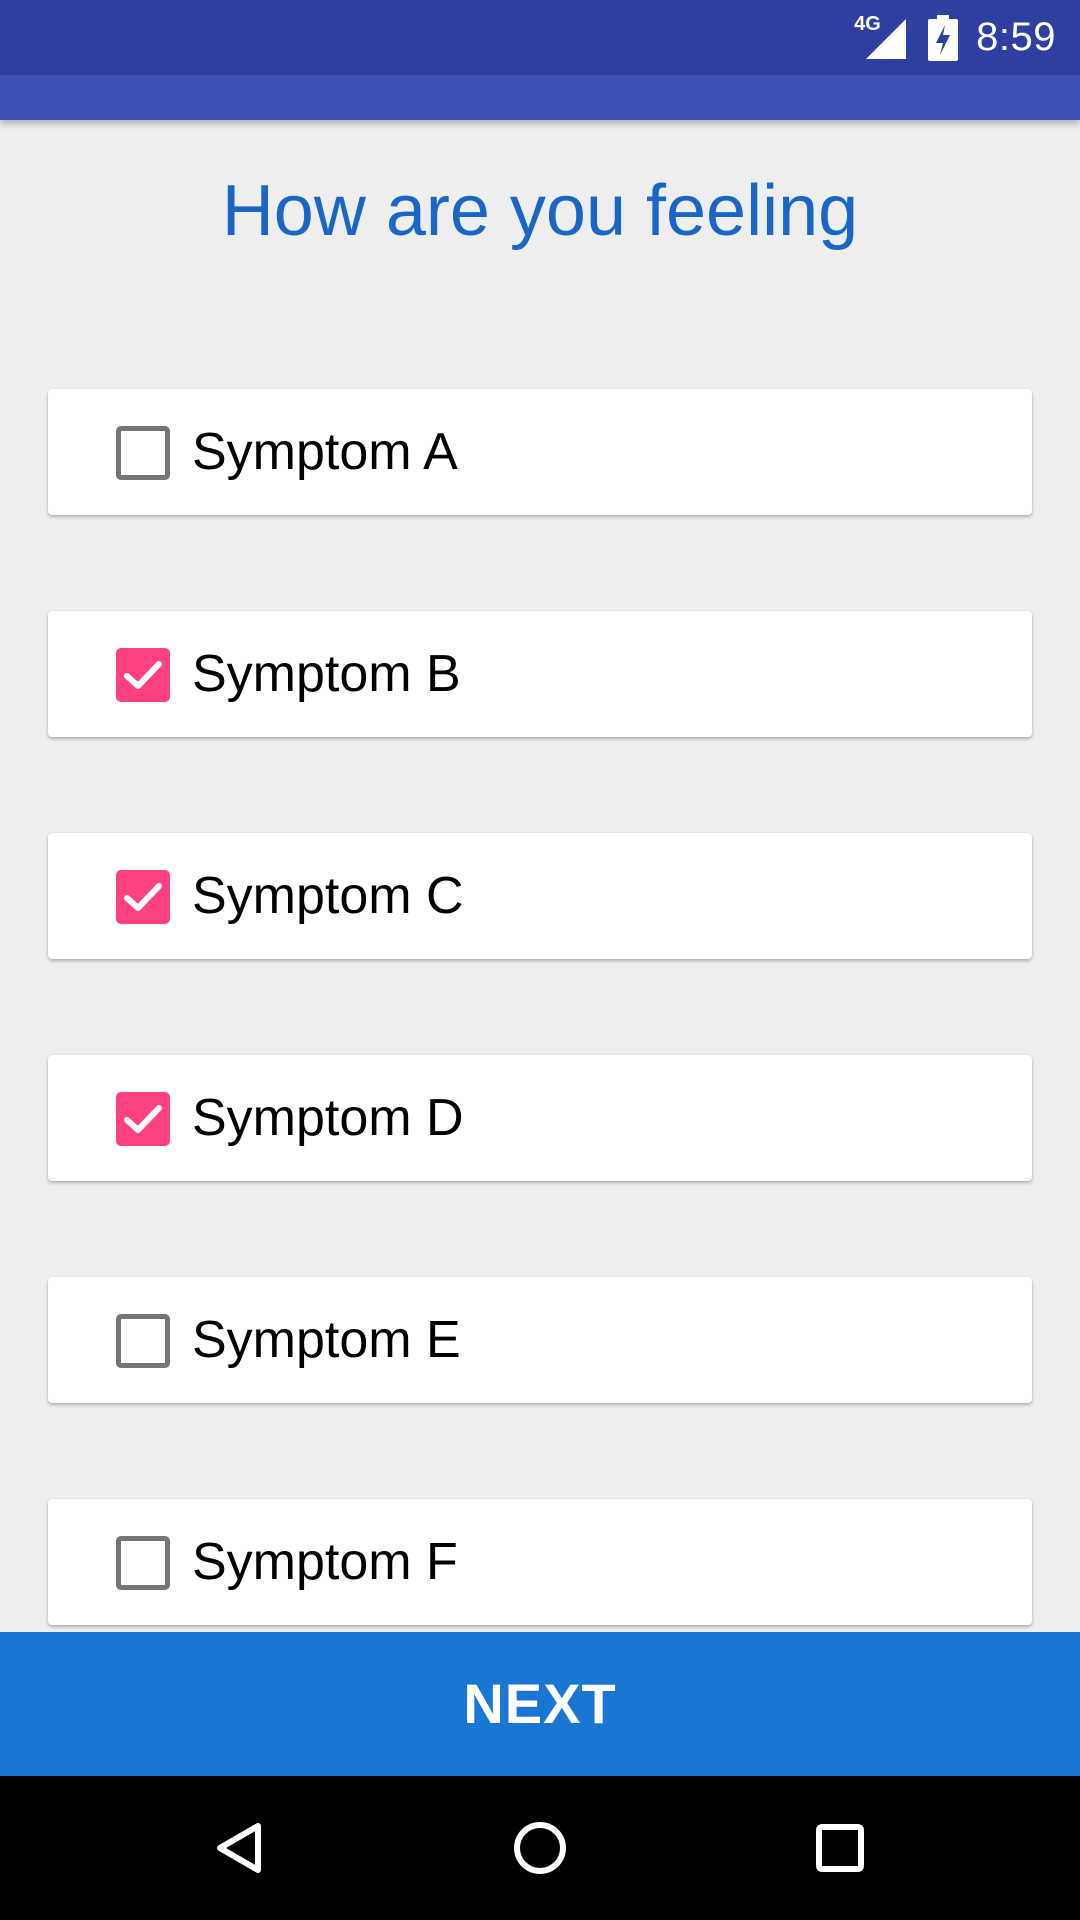 Image resolution: width=1080 pixels, height=1920 pixels. Describe the element at coordinates (943, 37) in the screenshot. I see `battery-charging-icon` at that location.